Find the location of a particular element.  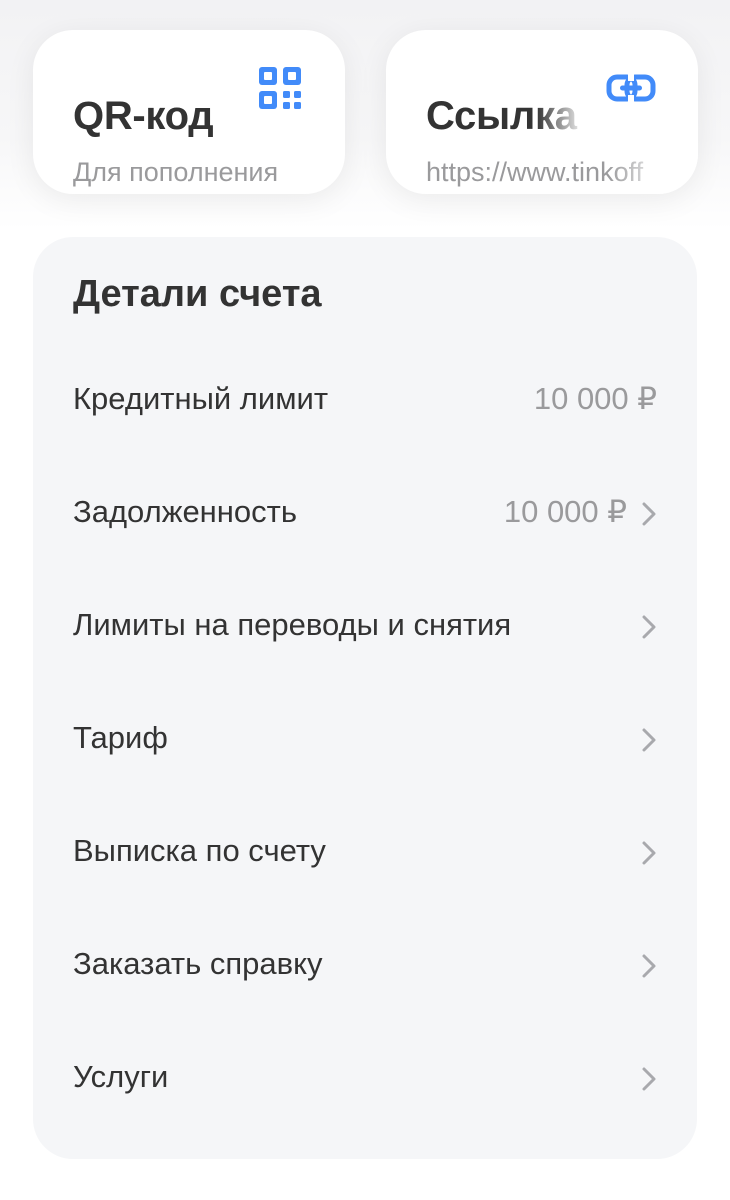

qr-code-icon is located at coordinates (280, 88).